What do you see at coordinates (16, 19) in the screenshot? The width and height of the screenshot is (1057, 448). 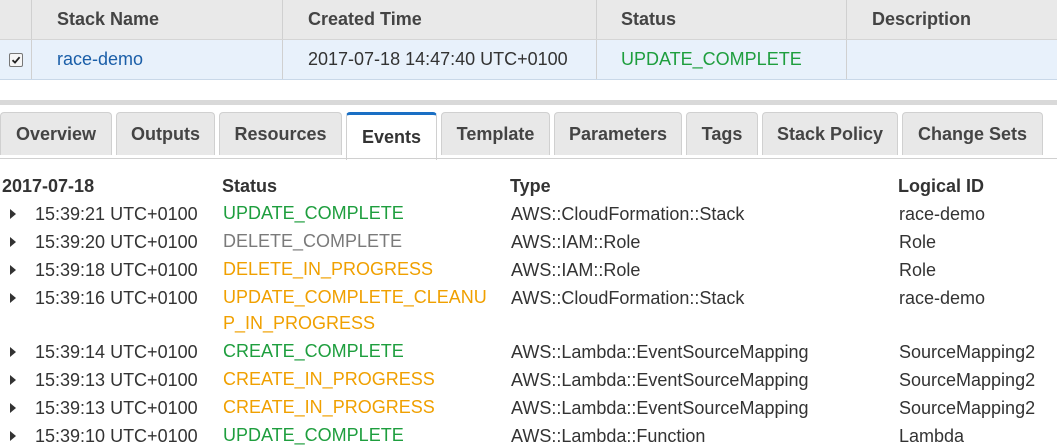 I see `header-select-cell` at bounding box center [16, 19].